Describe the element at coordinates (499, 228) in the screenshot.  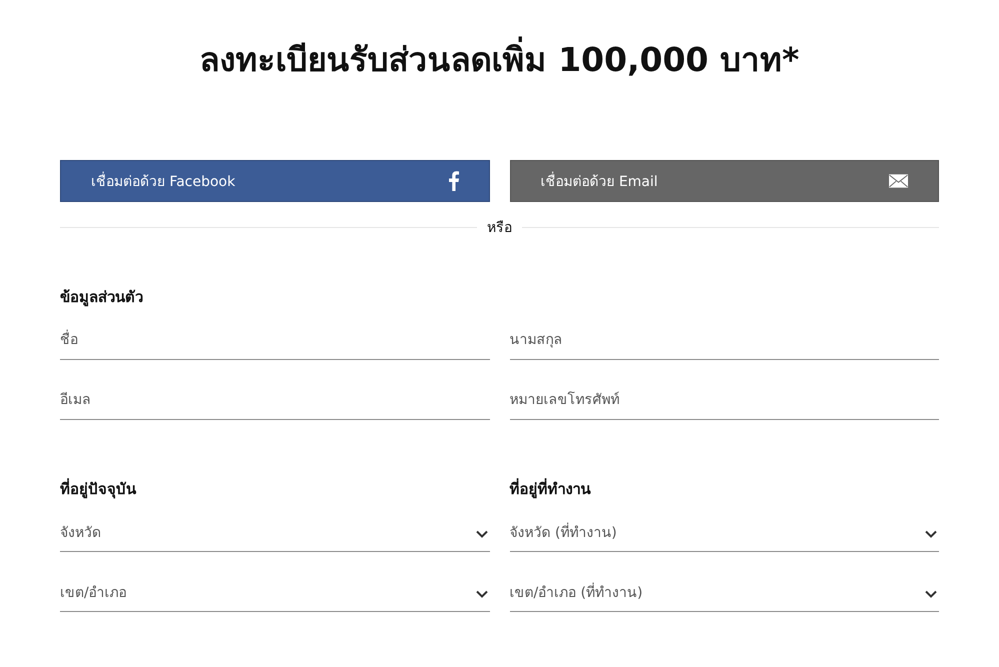
I see `divider-text: หรือ` at that location.